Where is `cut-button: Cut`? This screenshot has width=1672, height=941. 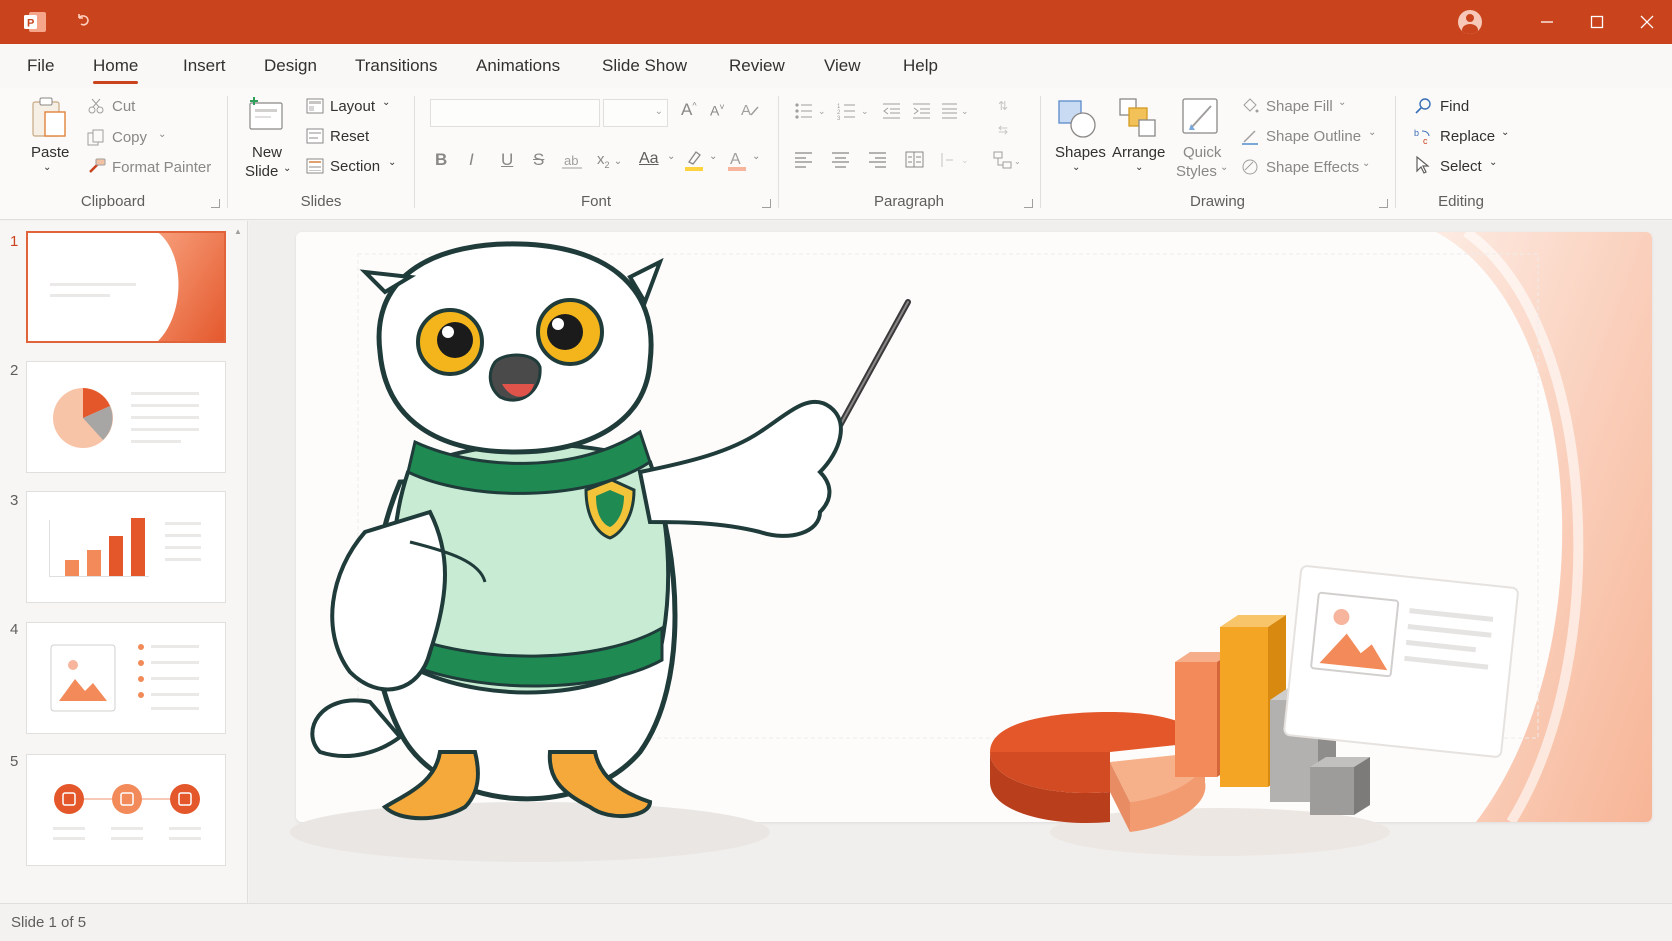
cut-button: Cut is located at coordinates (123, 106).